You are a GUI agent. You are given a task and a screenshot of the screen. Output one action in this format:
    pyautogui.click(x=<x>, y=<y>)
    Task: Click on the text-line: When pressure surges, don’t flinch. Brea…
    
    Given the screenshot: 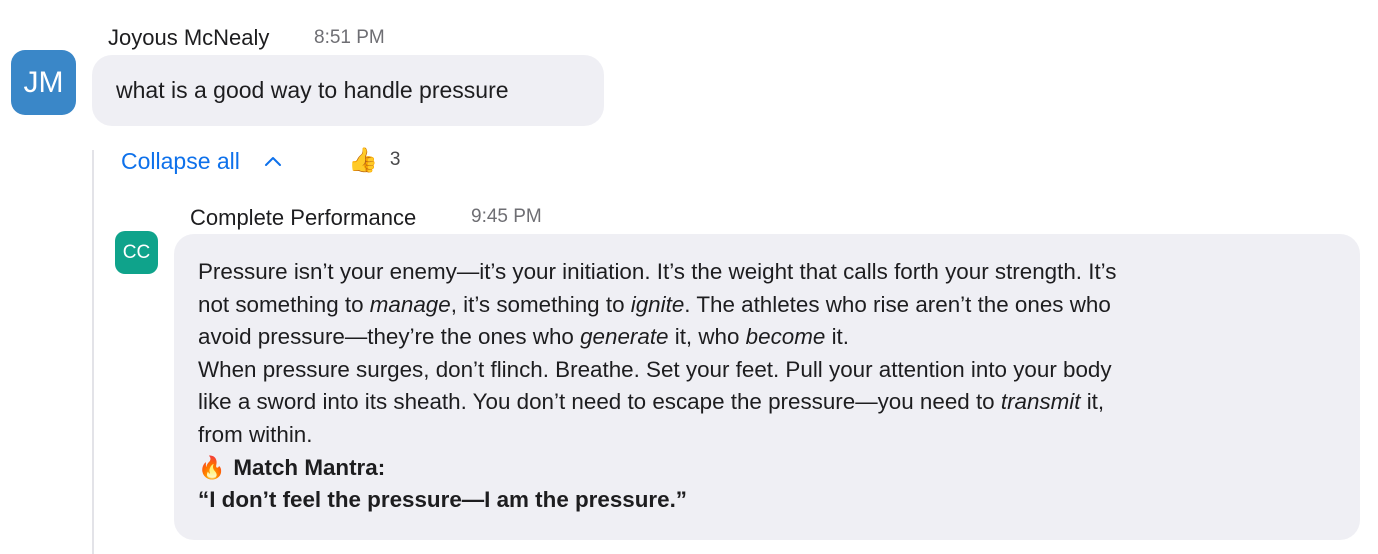 What is the action you would take?
    pyautogui.click(x=655, y=369)
    